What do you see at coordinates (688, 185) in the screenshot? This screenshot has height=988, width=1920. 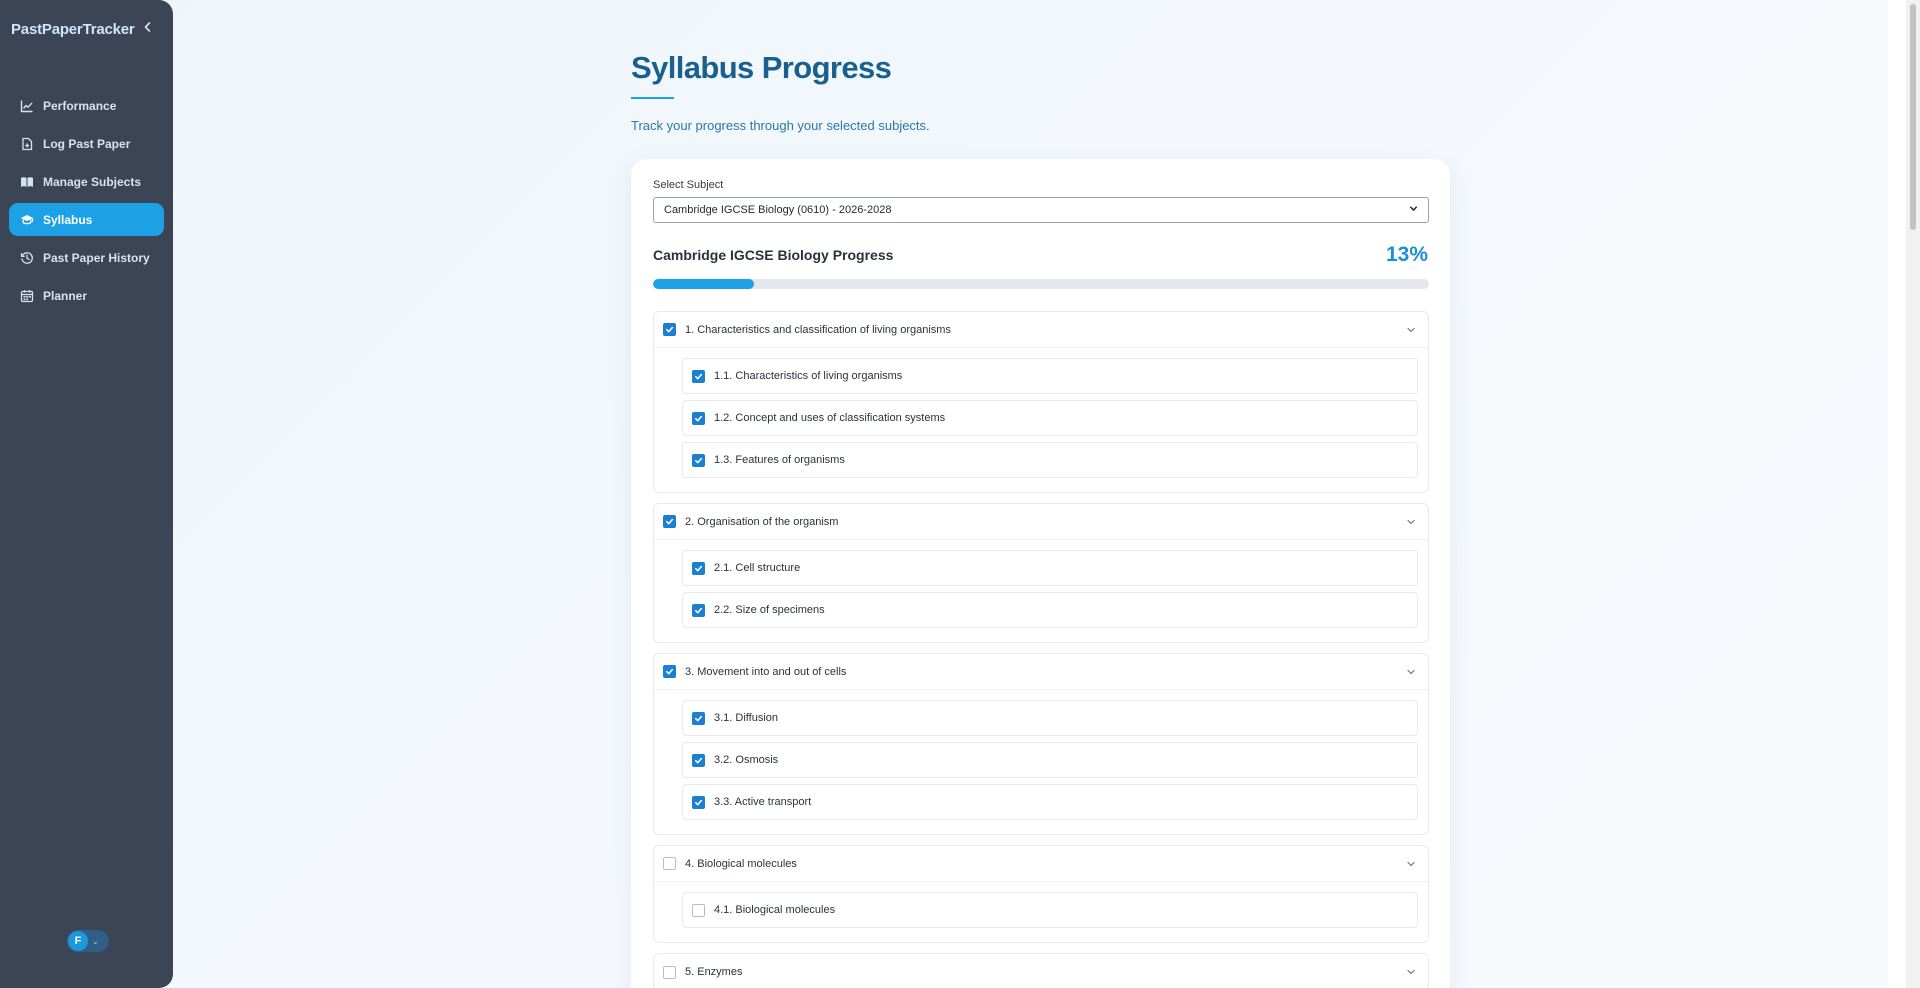 I see `select-subject-label: Select Subject` at bounding box center [688, 185].